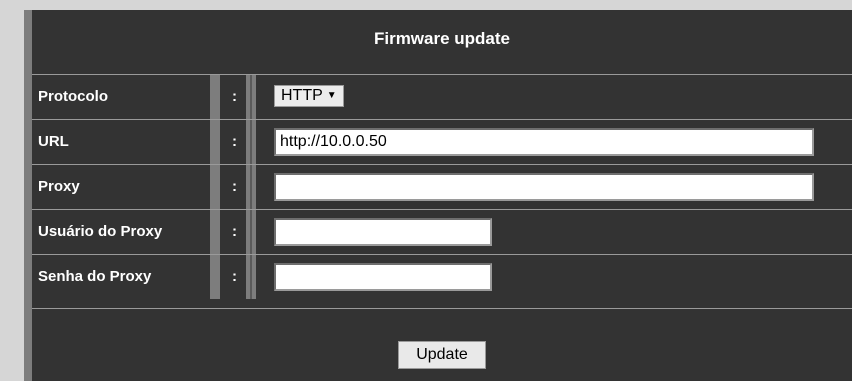 This screenshot has width=852, height=381. I want to click on row-proxy-user: Usuário do Proxy :, so click(442, 232).